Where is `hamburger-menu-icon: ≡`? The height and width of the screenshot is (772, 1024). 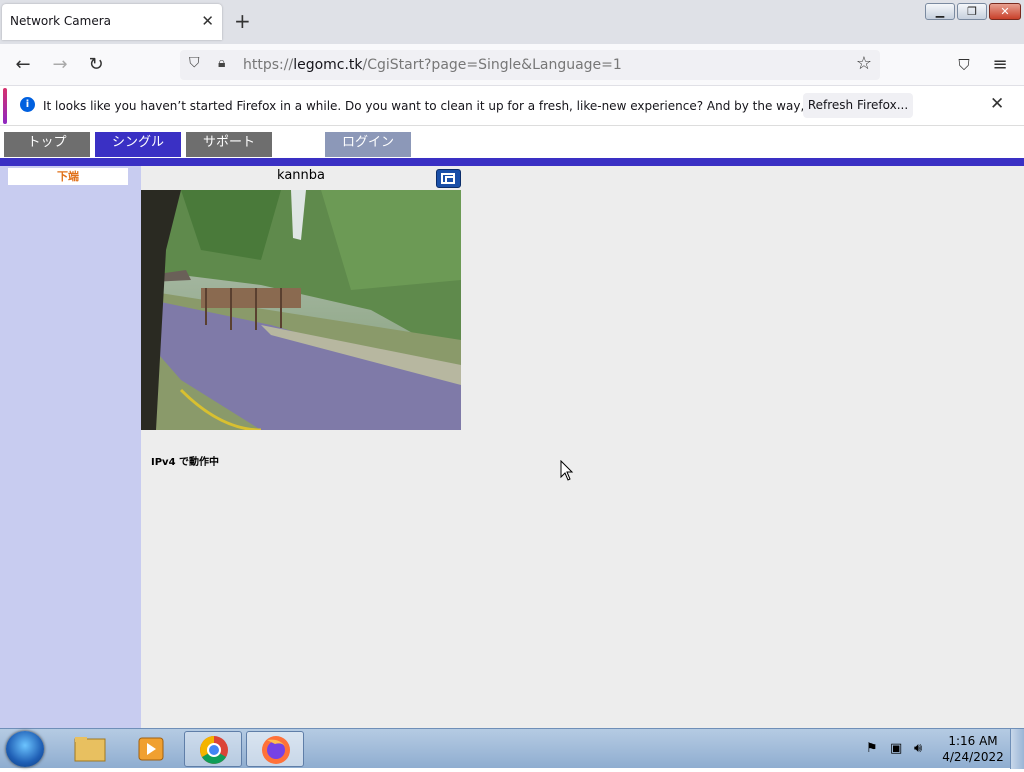 hamburger-menu-icon: ≡ is located at coordinates (1000, 65).